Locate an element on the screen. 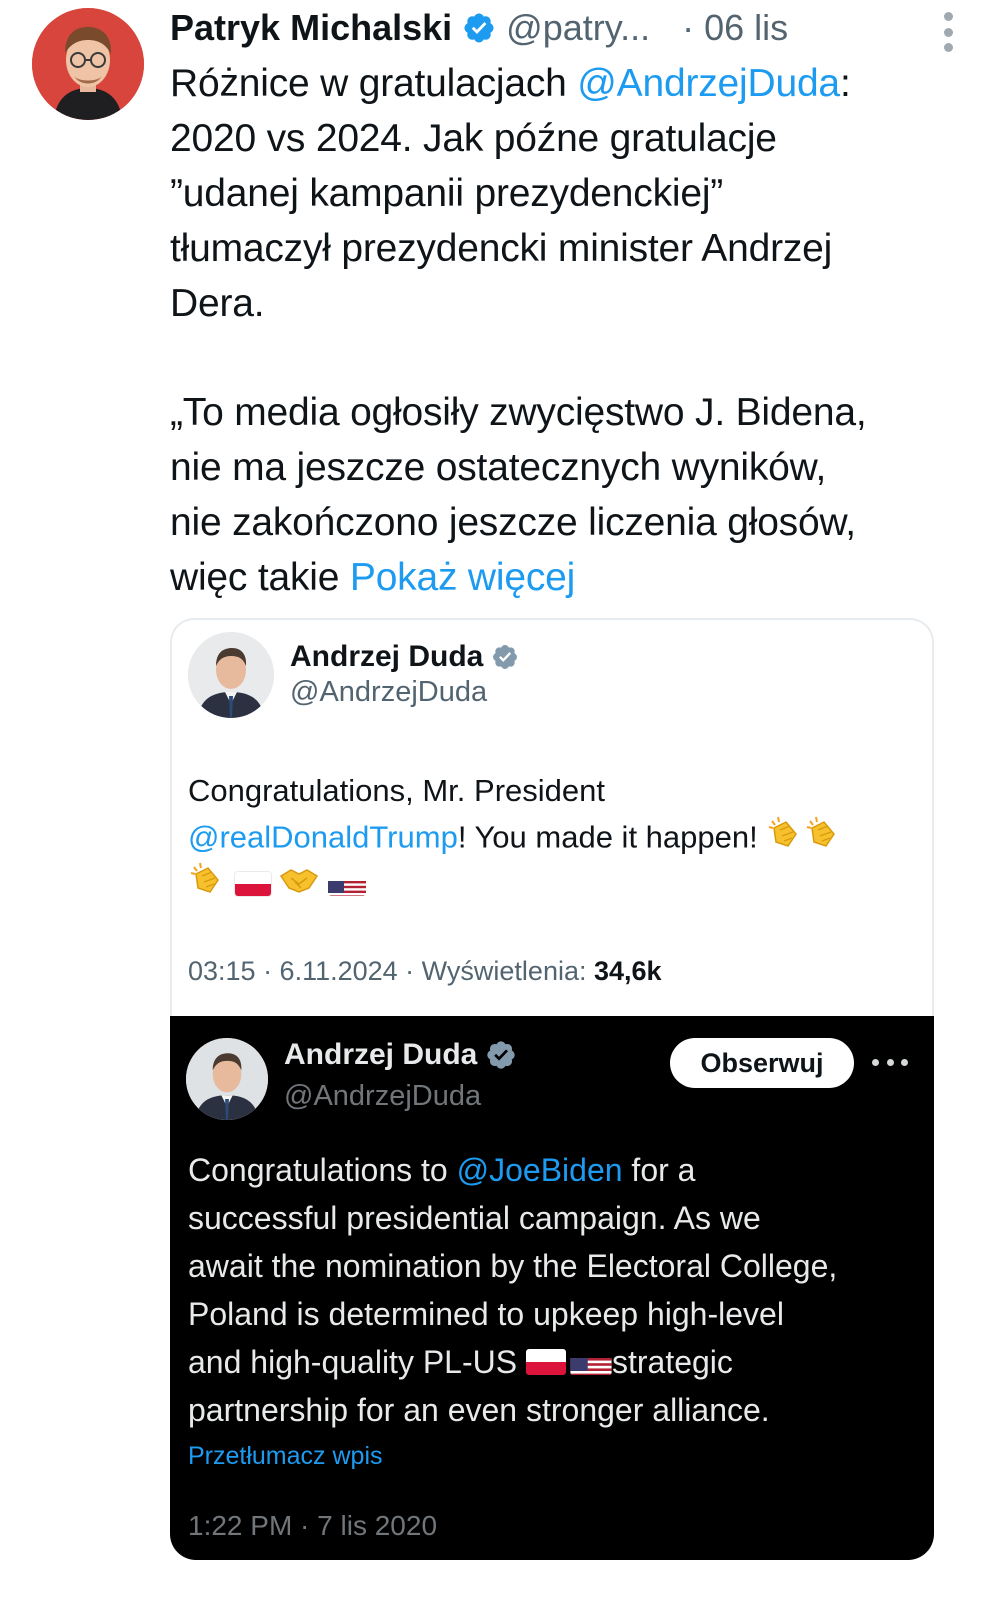 Image resolution: width=986 pixels, height=1600 pixels. tweet-text-line: tłumaczył prezydencki minister Andrzej is located at coordinates (501, 248).